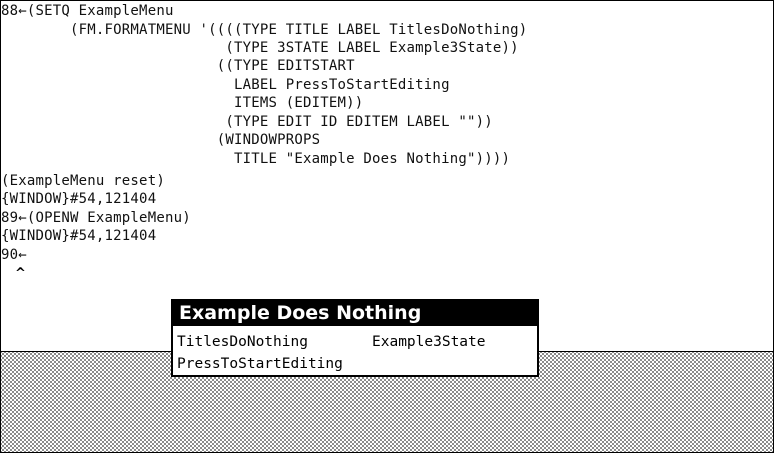 This screenshot has height=453, width=774. Describe the element at coordinates (242, 342) in the screenshot. I see `menu-item-titles-do-nothing: TitlesDoNothing` at that location.